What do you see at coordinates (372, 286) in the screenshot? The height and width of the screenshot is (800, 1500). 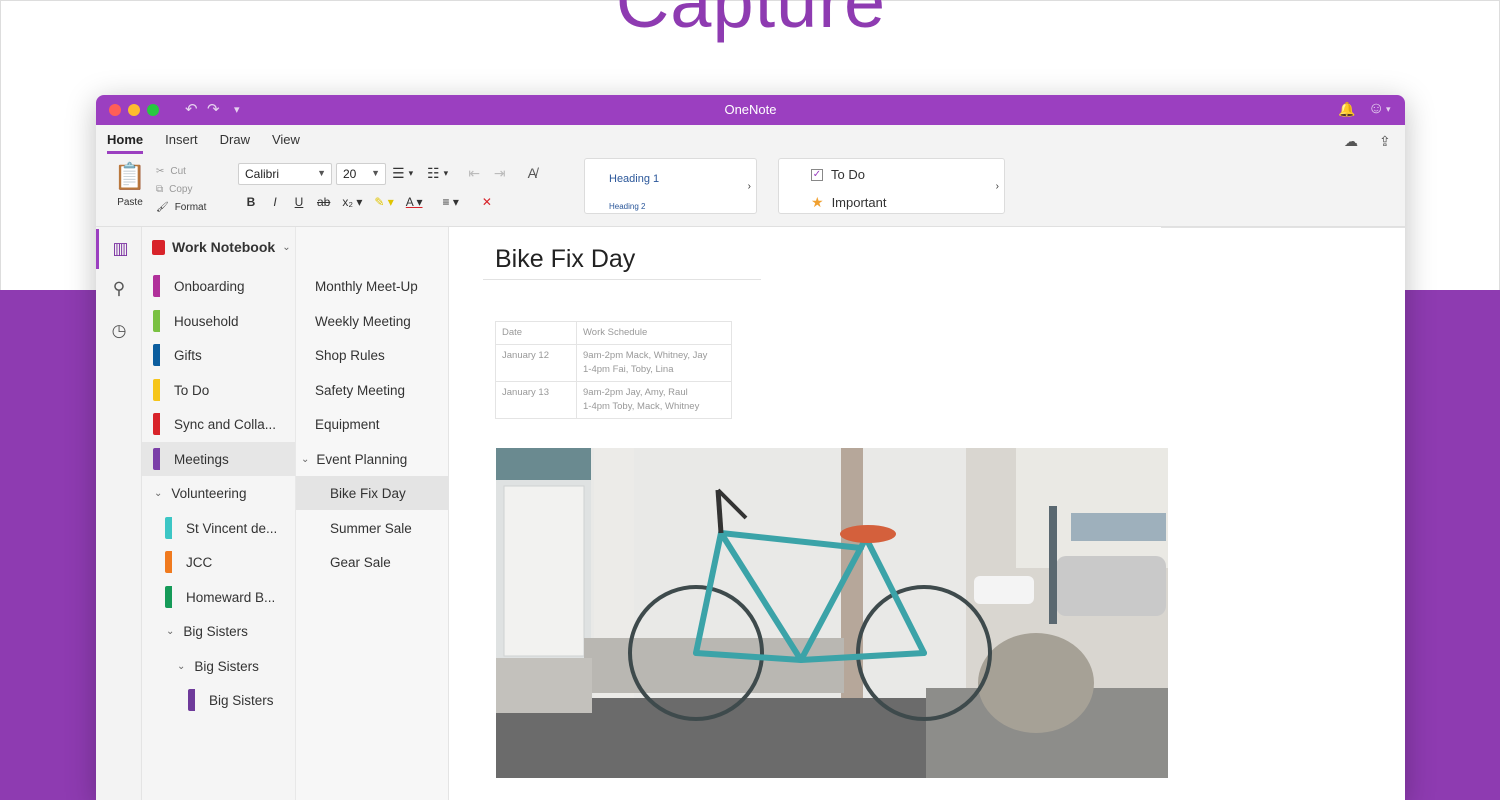 I see `page-item: Monthly Meet-Up` at bounding box center [372, 286].